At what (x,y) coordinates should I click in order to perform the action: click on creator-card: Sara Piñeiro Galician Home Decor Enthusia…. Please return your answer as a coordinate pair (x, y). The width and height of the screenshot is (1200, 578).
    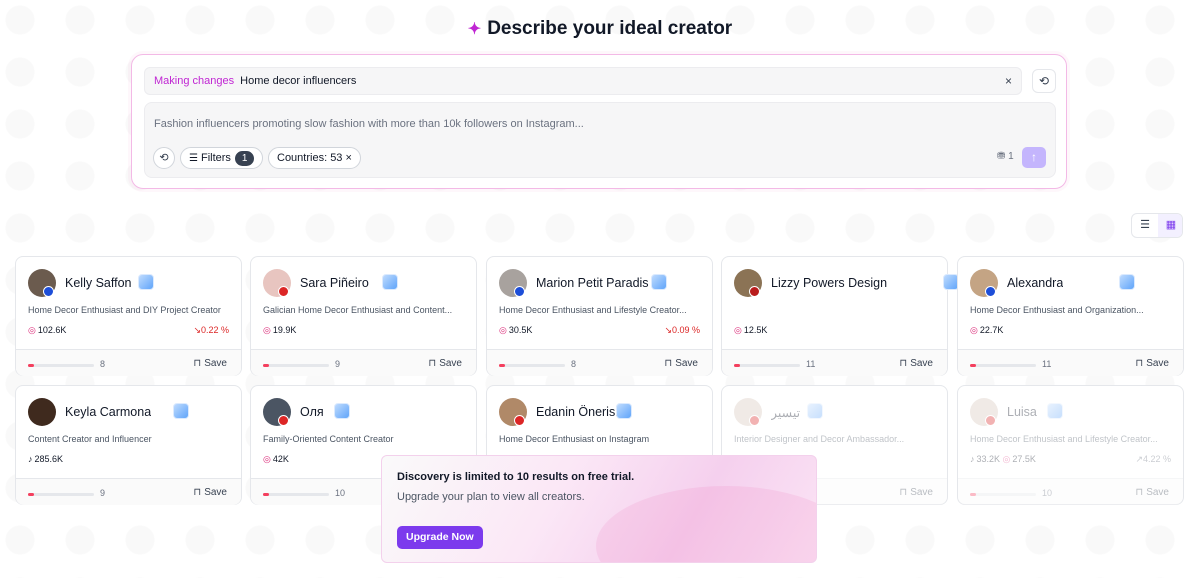
    Looking at the image, I should click on (363, 316).